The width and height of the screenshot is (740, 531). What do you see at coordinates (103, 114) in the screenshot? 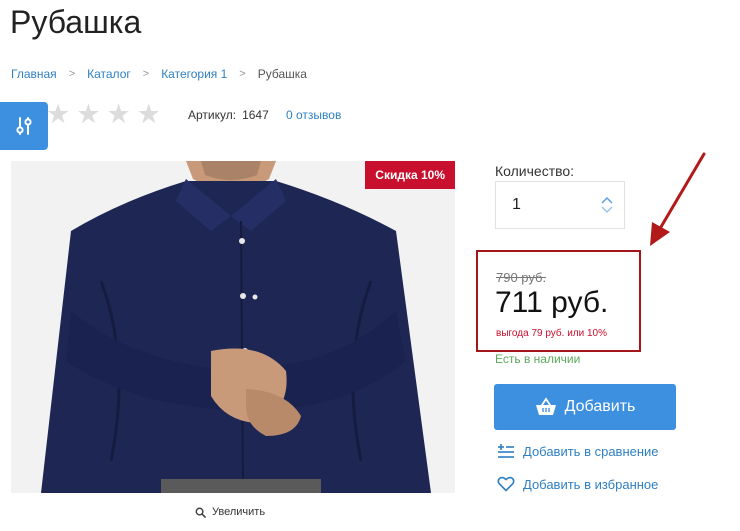
I see `rating-stars: ★ ★ ★ ★` at bounding box center [103, 114].